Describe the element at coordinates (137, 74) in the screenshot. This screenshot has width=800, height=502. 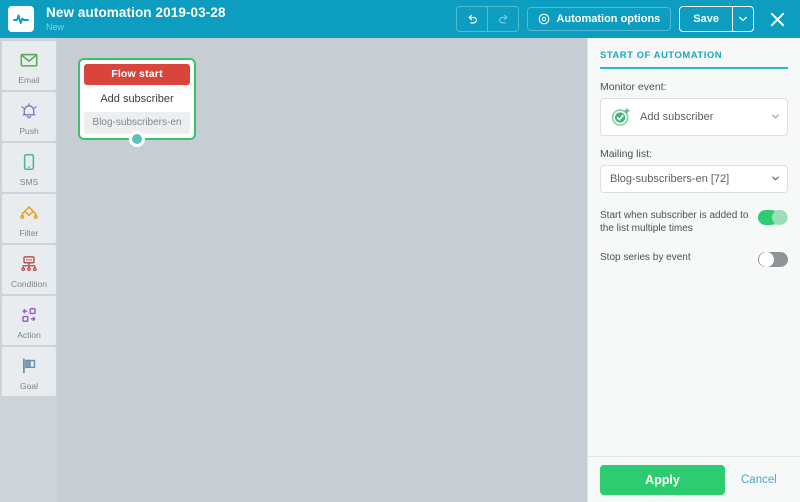
I see `node-header-label: Flow start` at that location.